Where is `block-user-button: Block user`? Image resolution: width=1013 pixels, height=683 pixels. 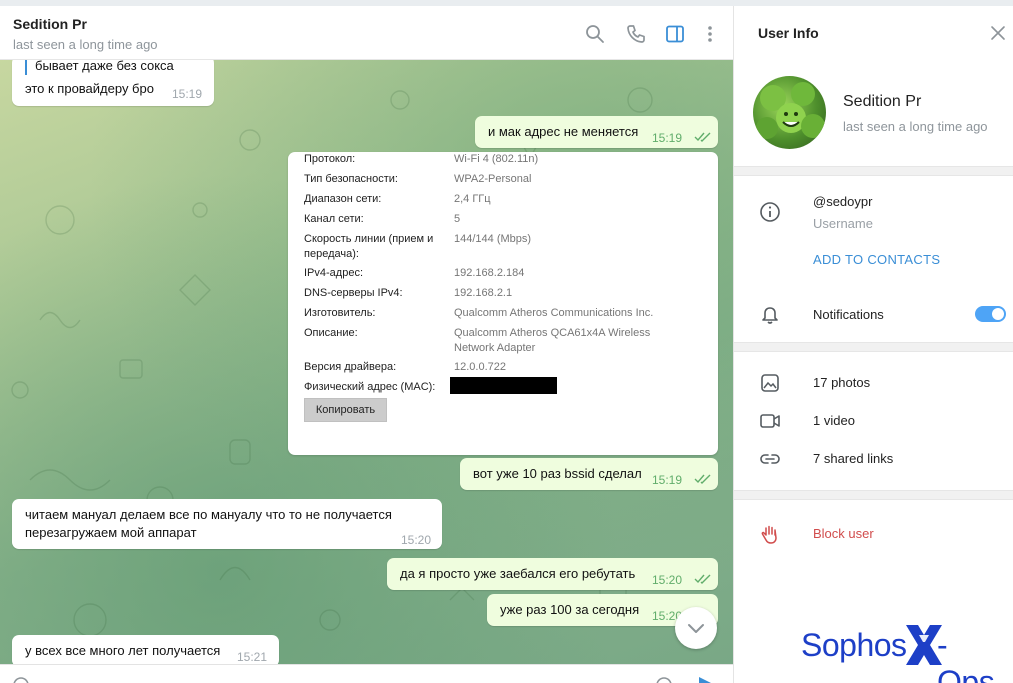
block-user-button: Block user is located at coordinates (843, 533).